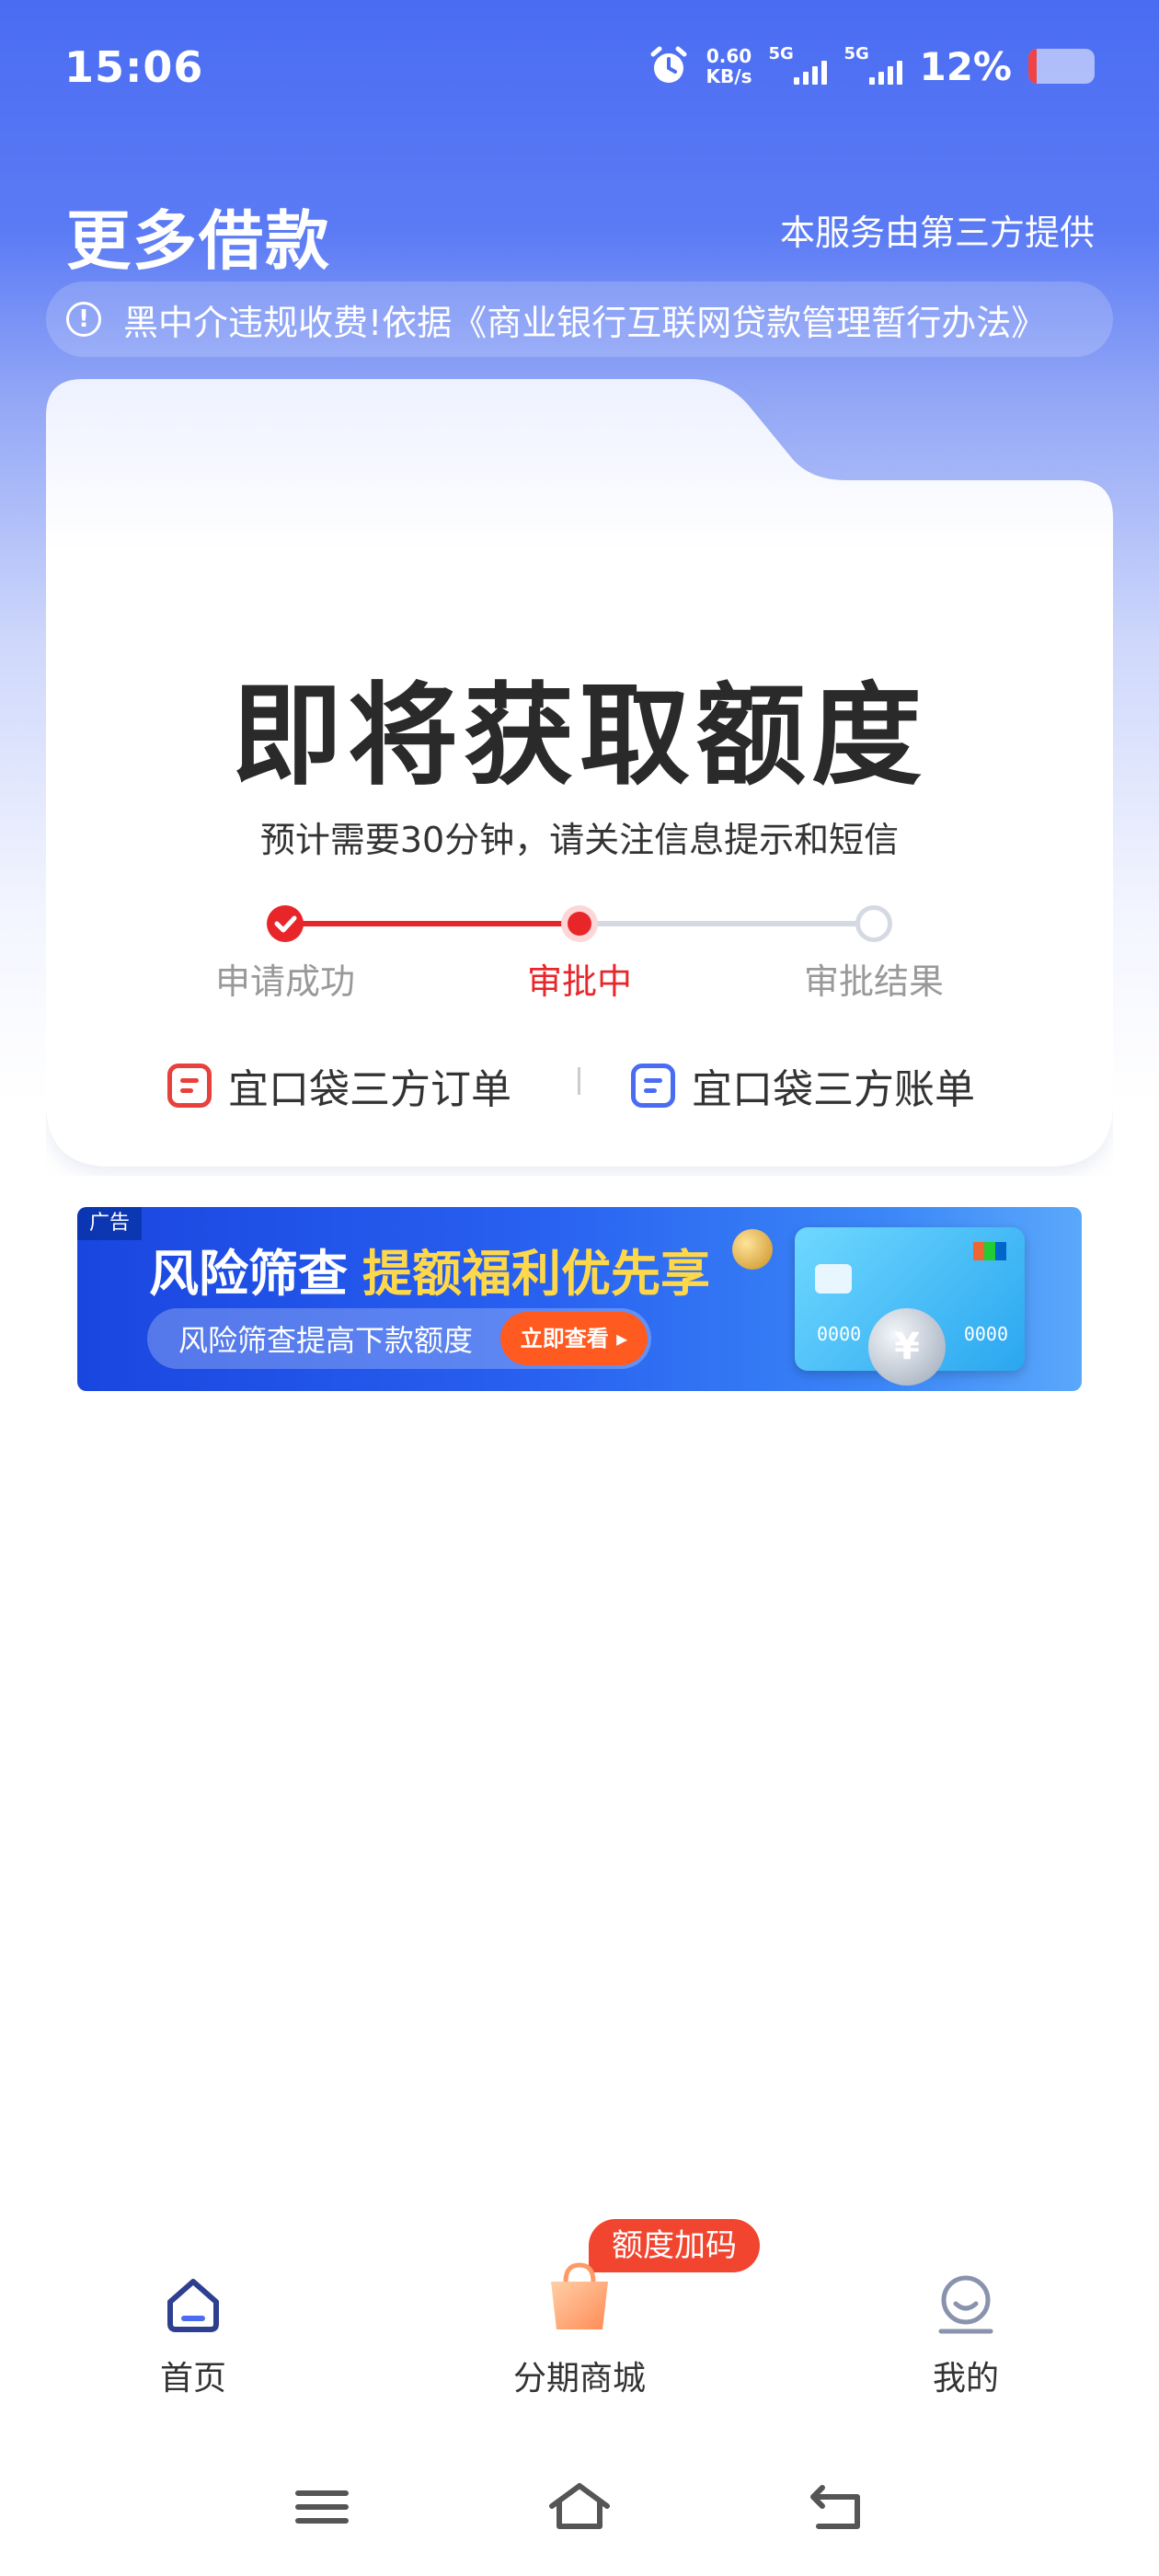  I want to click on nav-mall: 分期商城, so click(579, 2330).